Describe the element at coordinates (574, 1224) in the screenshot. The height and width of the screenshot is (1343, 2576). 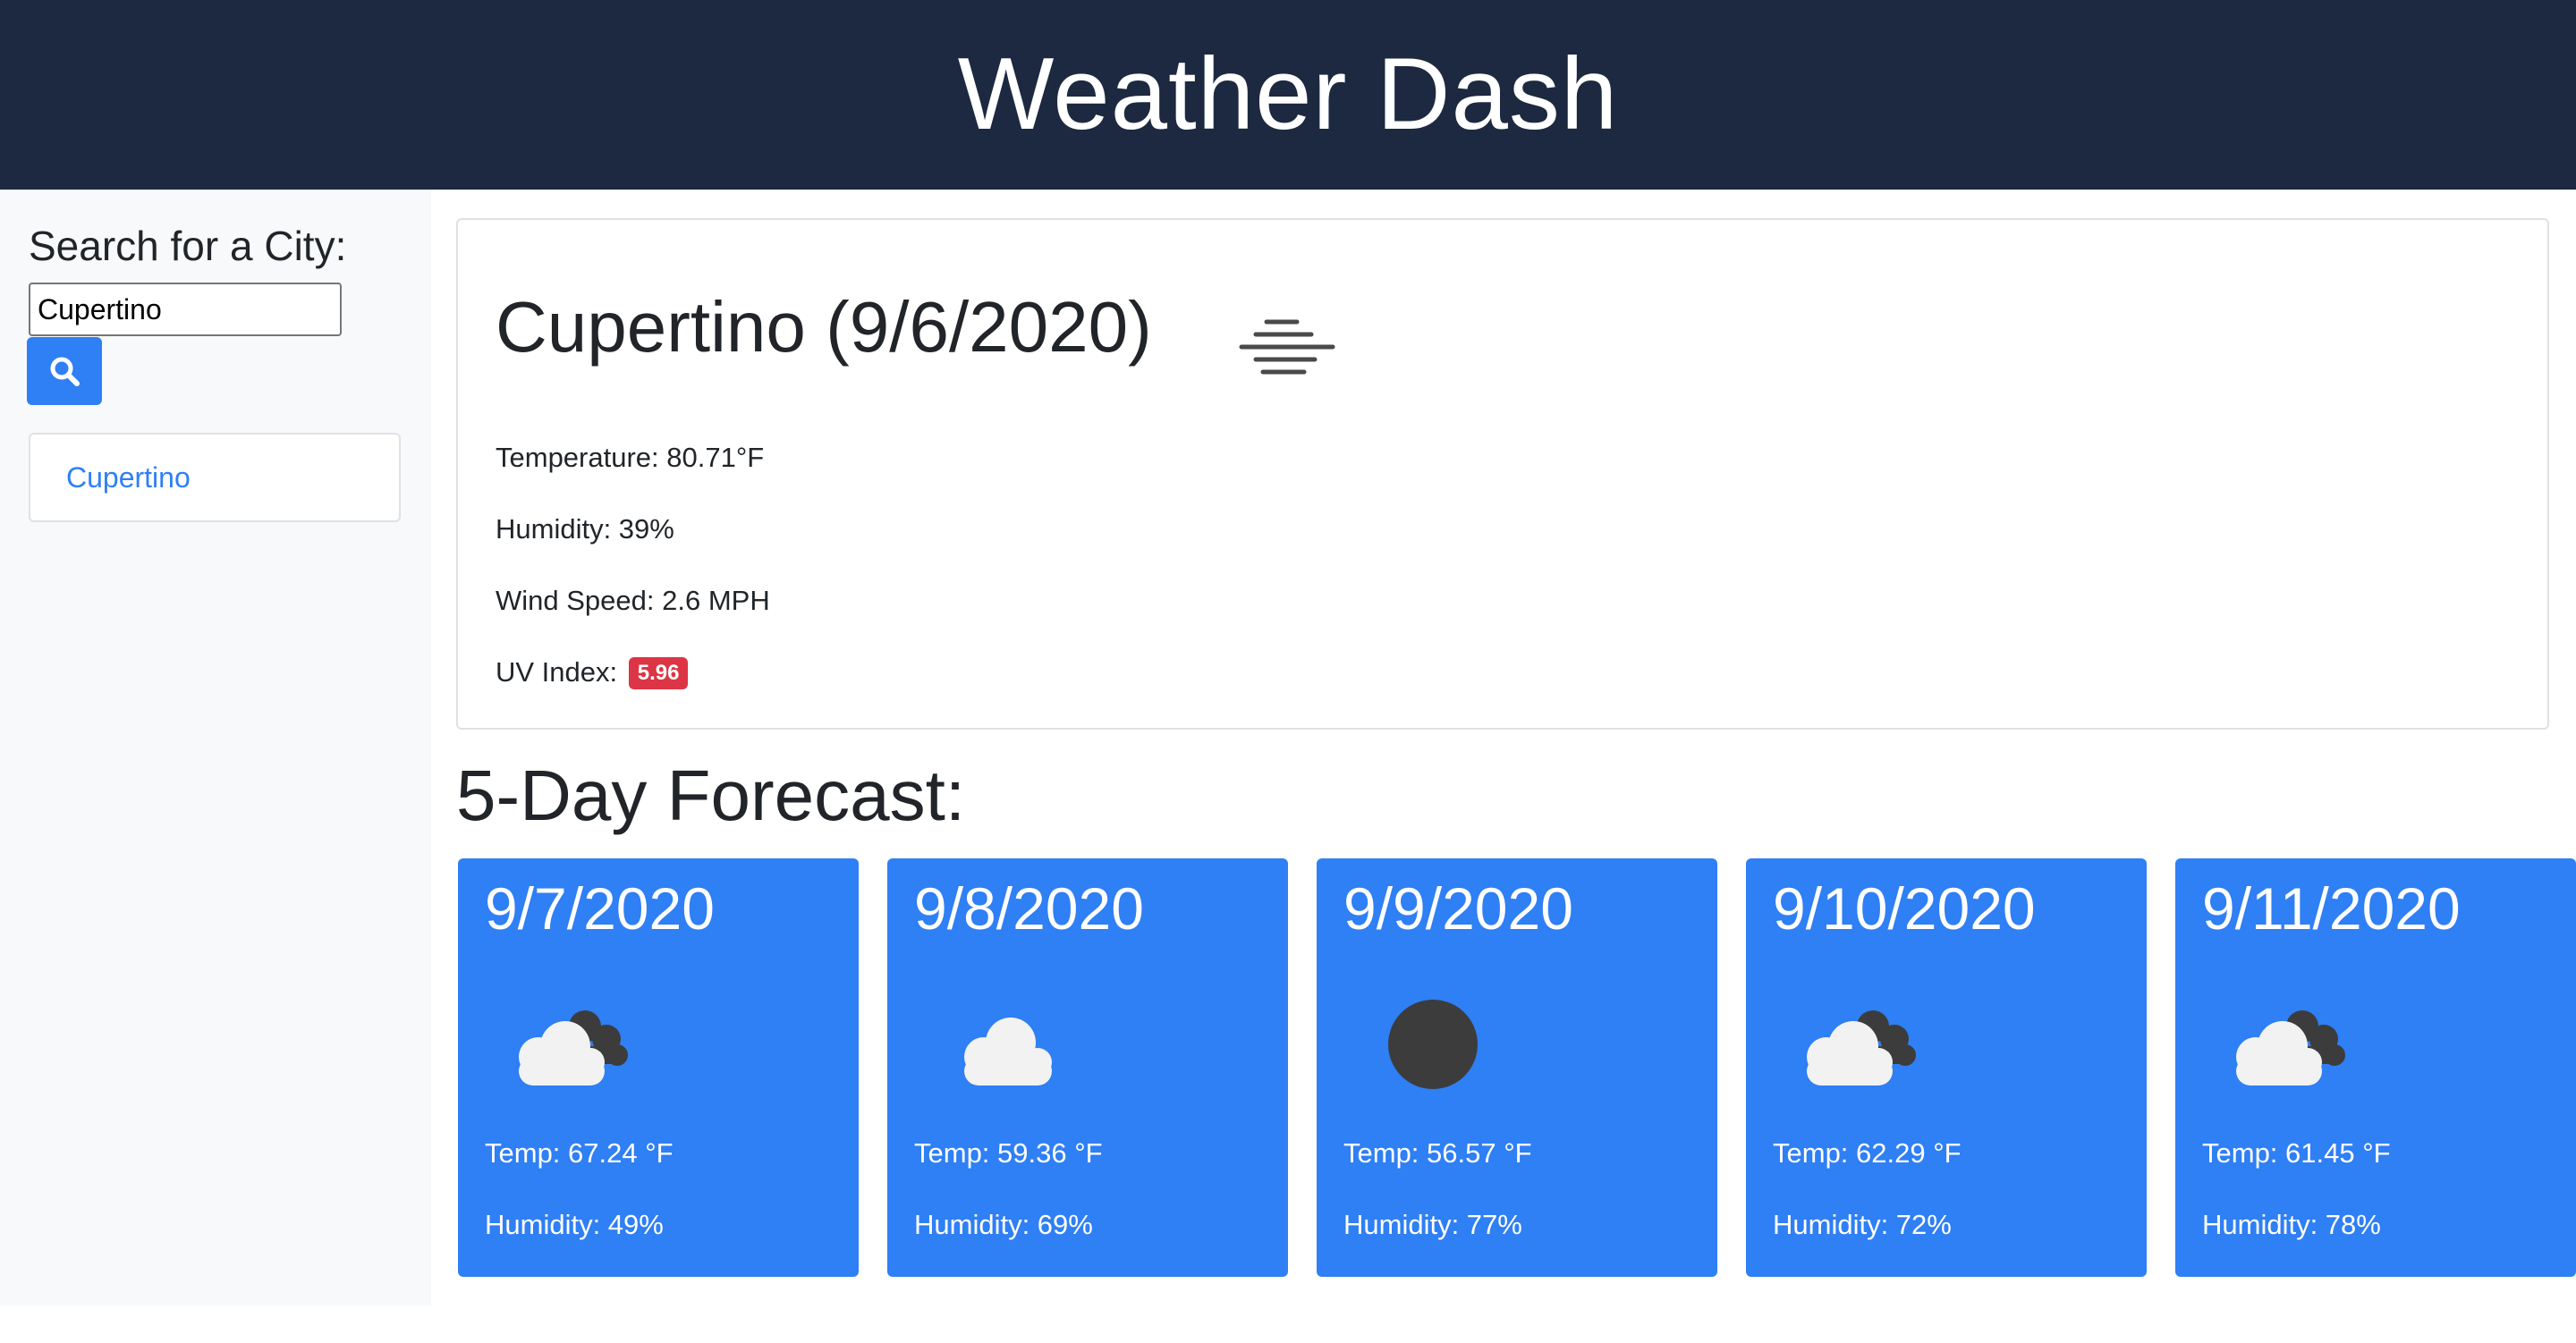
I see `forecast-humidity: Humidity: 49%` at that location.